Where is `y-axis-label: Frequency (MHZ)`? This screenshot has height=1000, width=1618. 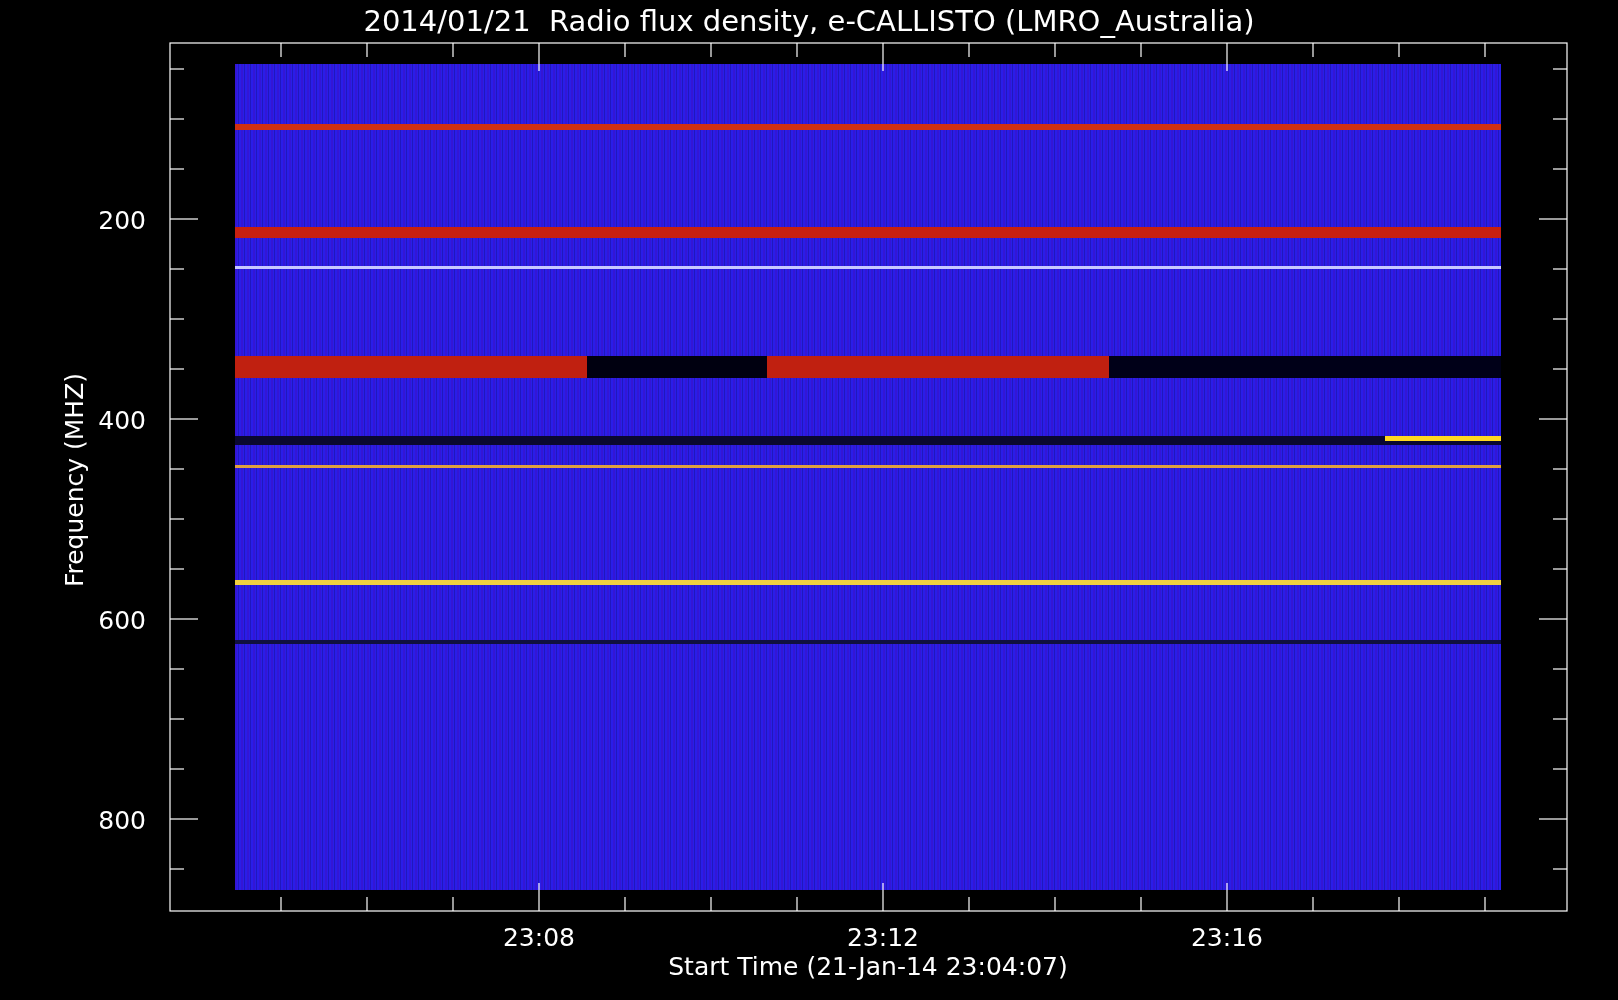 y-axis-label: Frequency (MHZ) is located at coordinates (74, 480).